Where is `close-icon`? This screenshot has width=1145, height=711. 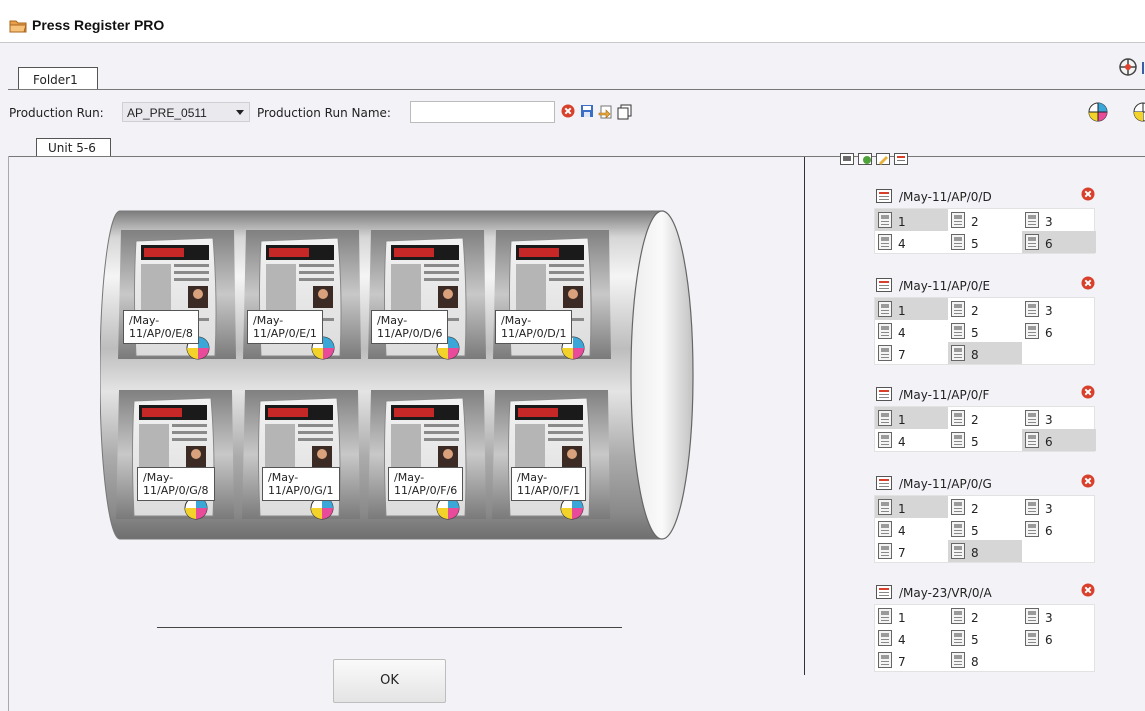 close-icon is located at coordinates (569, 112).